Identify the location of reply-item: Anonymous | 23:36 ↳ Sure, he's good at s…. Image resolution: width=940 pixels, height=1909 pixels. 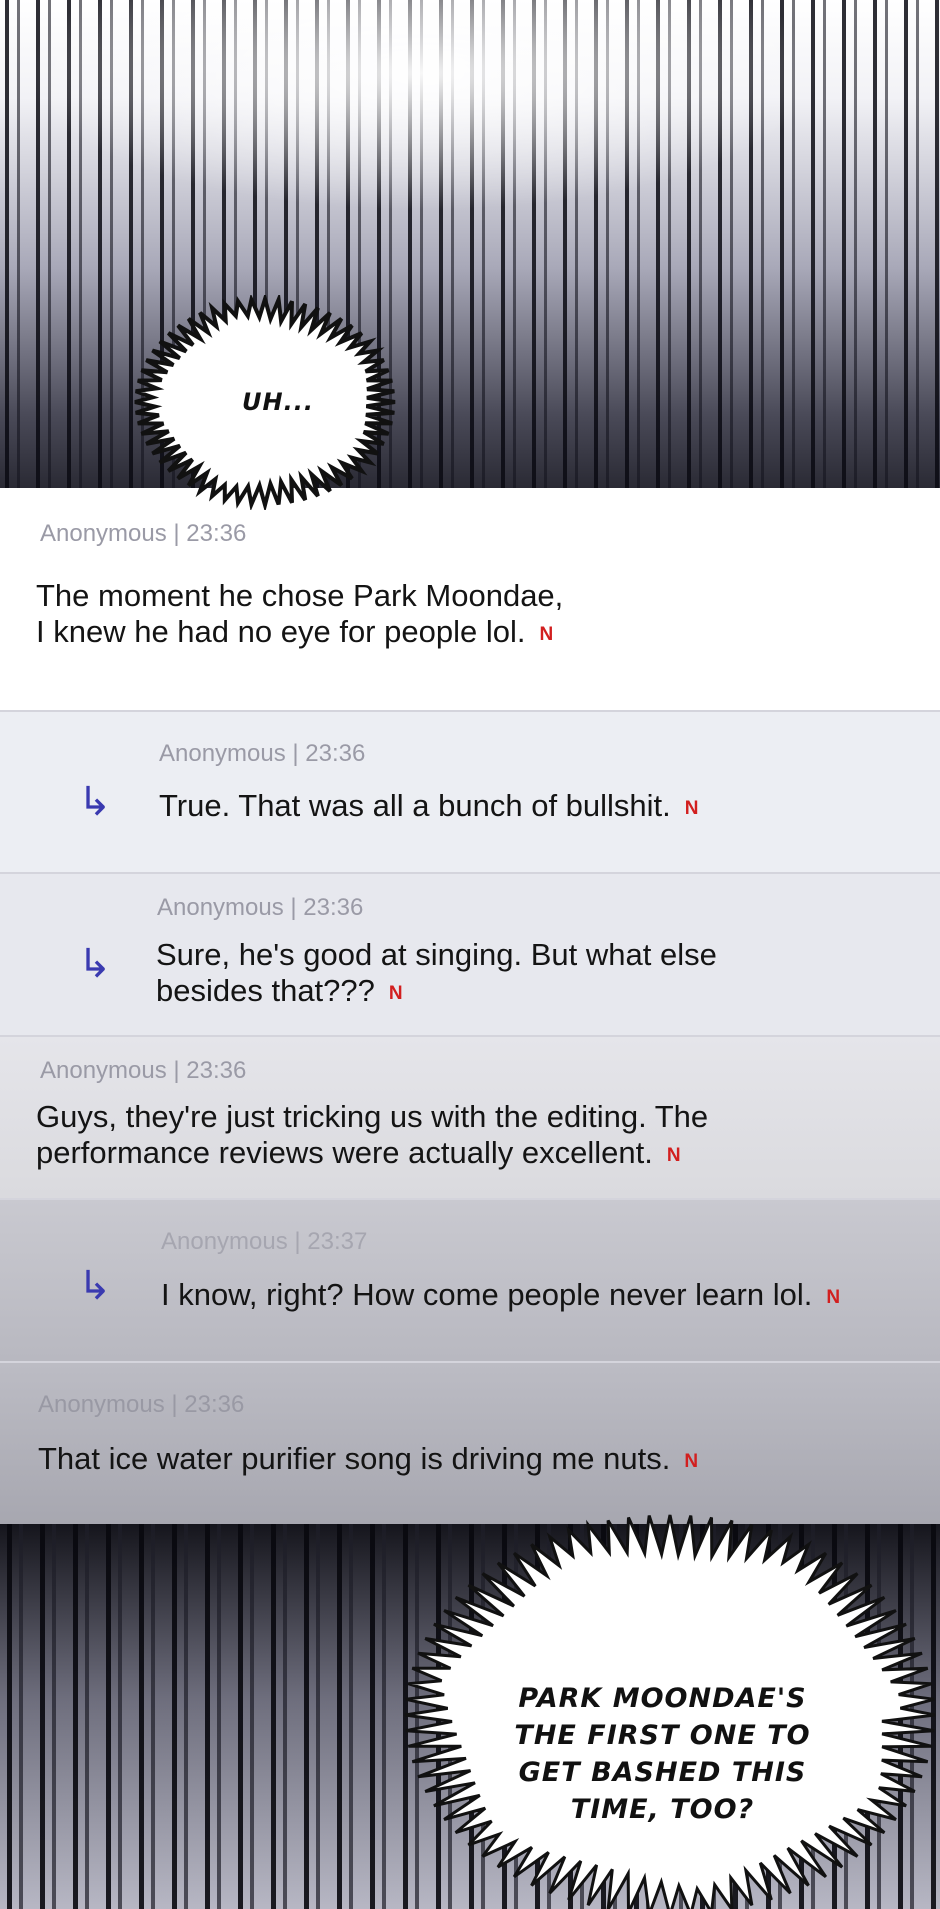
(470, 955).